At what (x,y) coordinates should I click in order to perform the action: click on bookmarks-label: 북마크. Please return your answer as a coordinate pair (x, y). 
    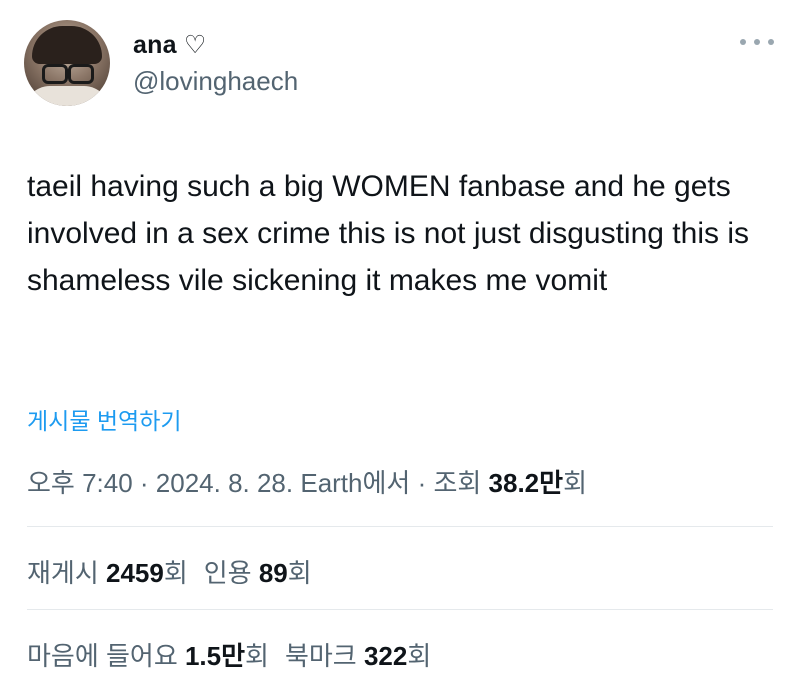
    Looking at the image, I should click on (324, 656).